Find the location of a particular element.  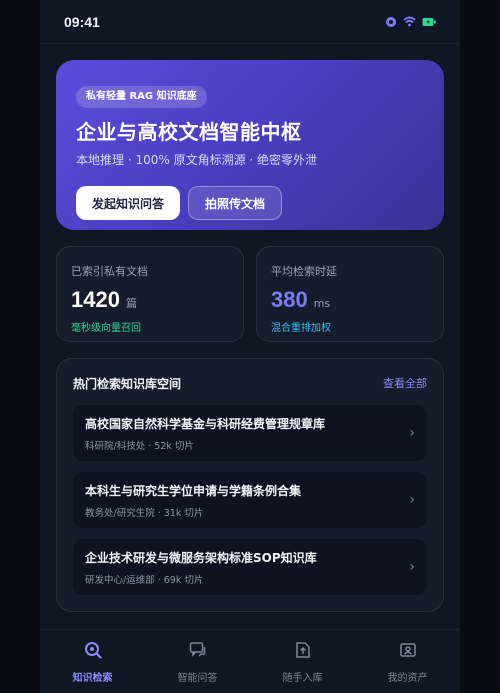

battery-icon is located at coordinates (429, 22).